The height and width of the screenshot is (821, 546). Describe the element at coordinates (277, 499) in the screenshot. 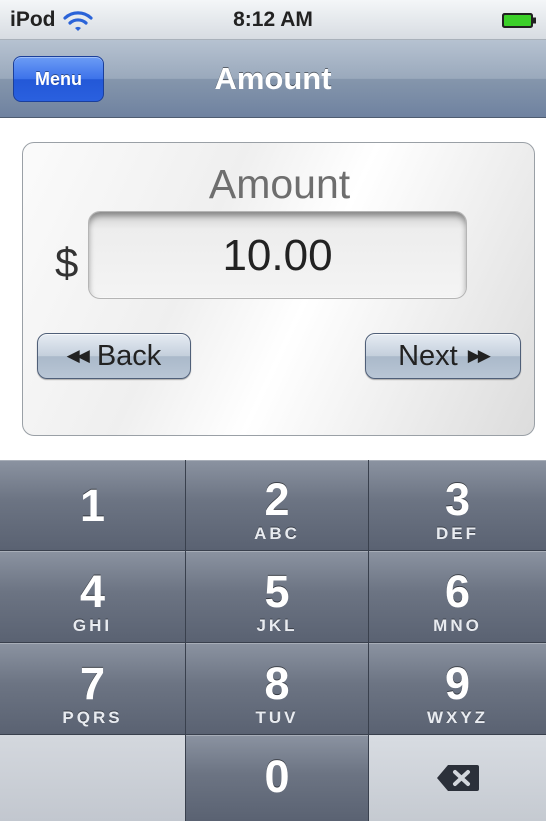

I see `key-digit: 2` at that location.